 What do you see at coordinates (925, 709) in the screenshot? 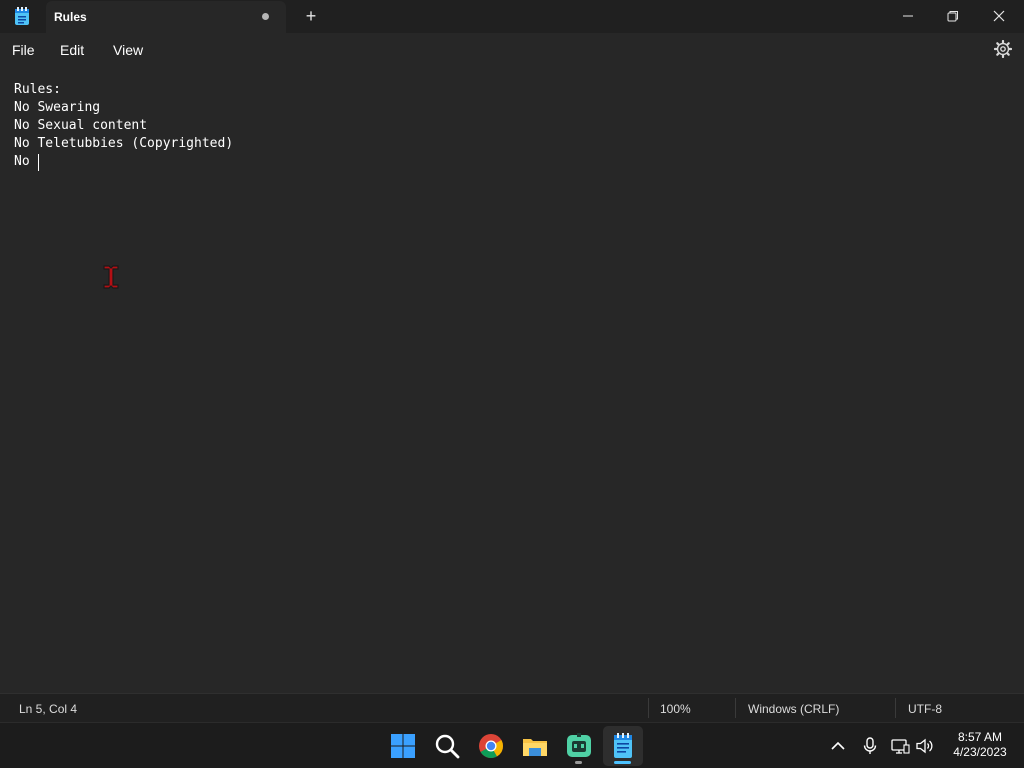
I see `encoding: UTF-8` at bounding box center [925, 709].